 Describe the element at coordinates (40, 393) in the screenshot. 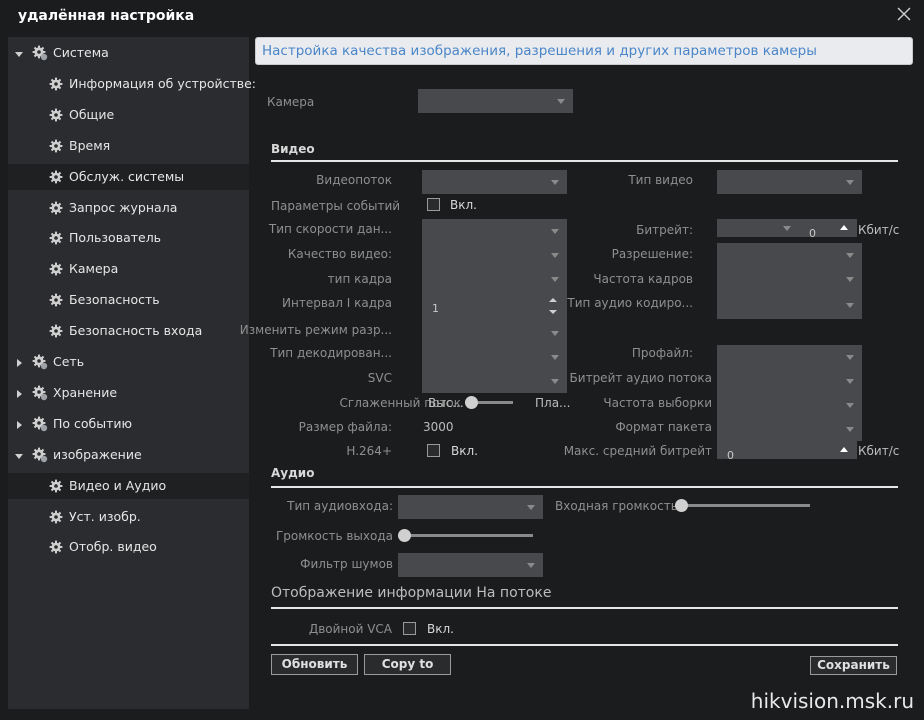

I see `settings-group-icon` at that location.